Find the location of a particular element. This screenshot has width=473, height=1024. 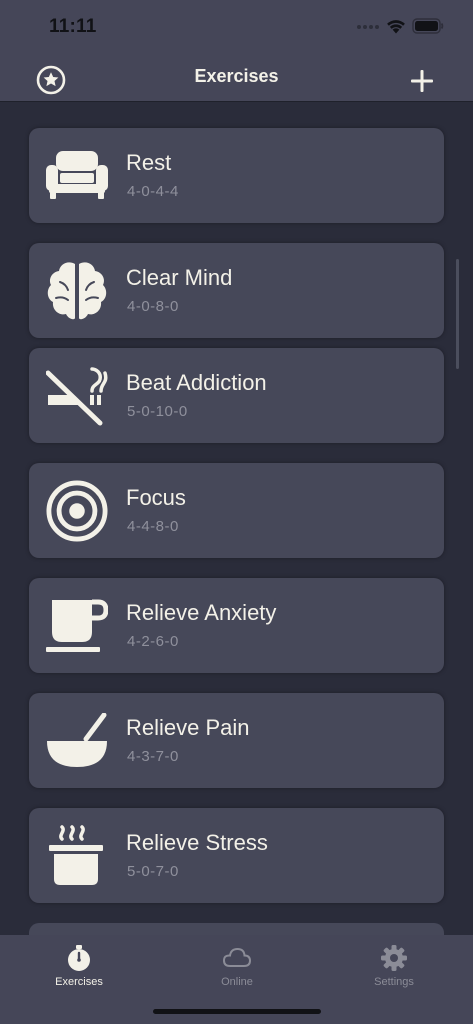

mortar-pestle-icon is located at coordinates (77, 741).